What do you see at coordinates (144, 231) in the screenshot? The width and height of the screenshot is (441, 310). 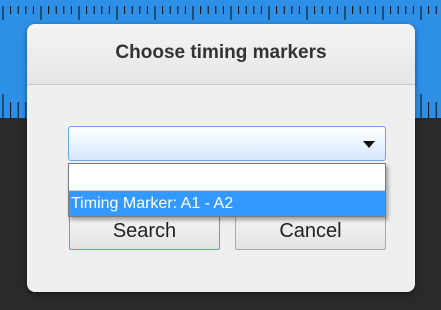 I see `search-button: Search` at bounding box center [144, 231].